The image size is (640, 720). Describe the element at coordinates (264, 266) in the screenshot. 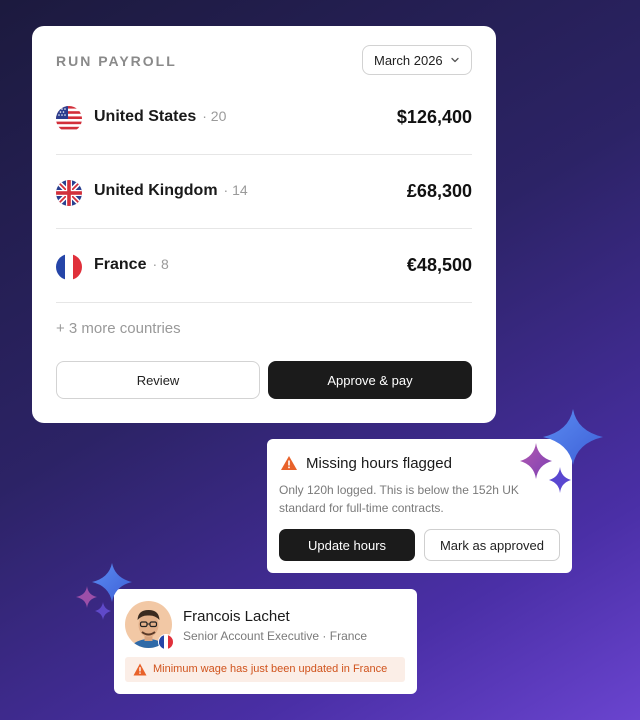

I see `country-row-france: France · 8 €48,500` at that location.